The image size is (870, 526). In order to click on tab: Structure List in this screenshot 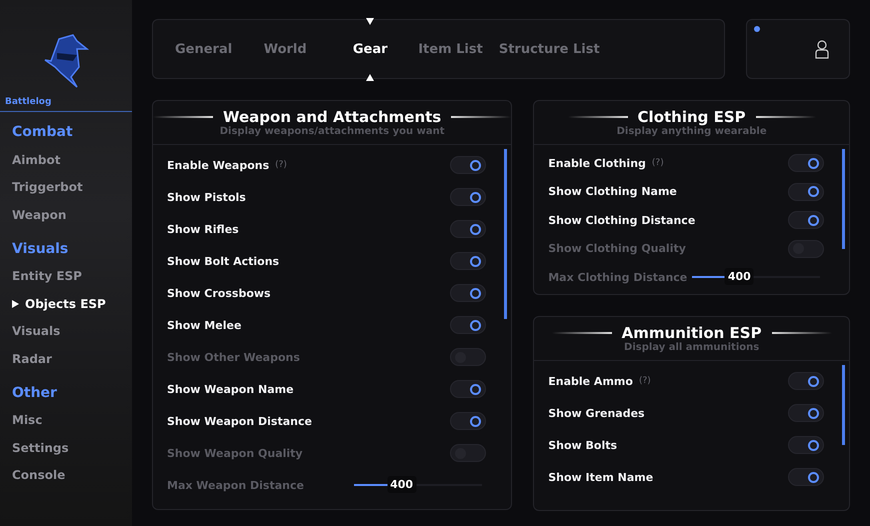, I will do `click(549, 49)`.